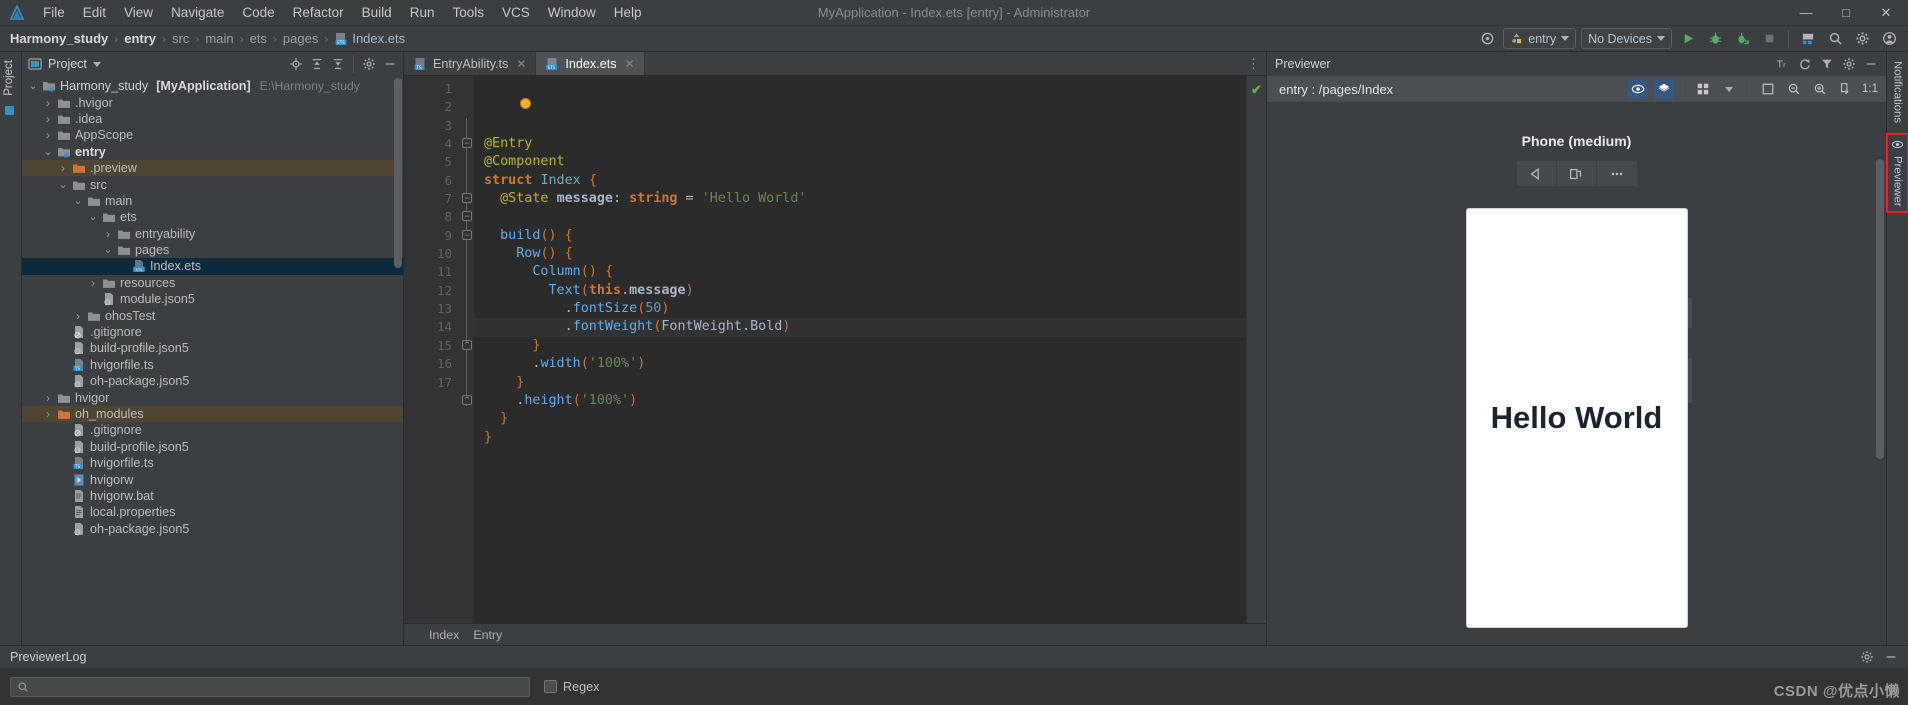  What do you see at coordinates (94, 12) in the screenshot?
I see `menu-edit: Edit` at bounding box center [94, 12].